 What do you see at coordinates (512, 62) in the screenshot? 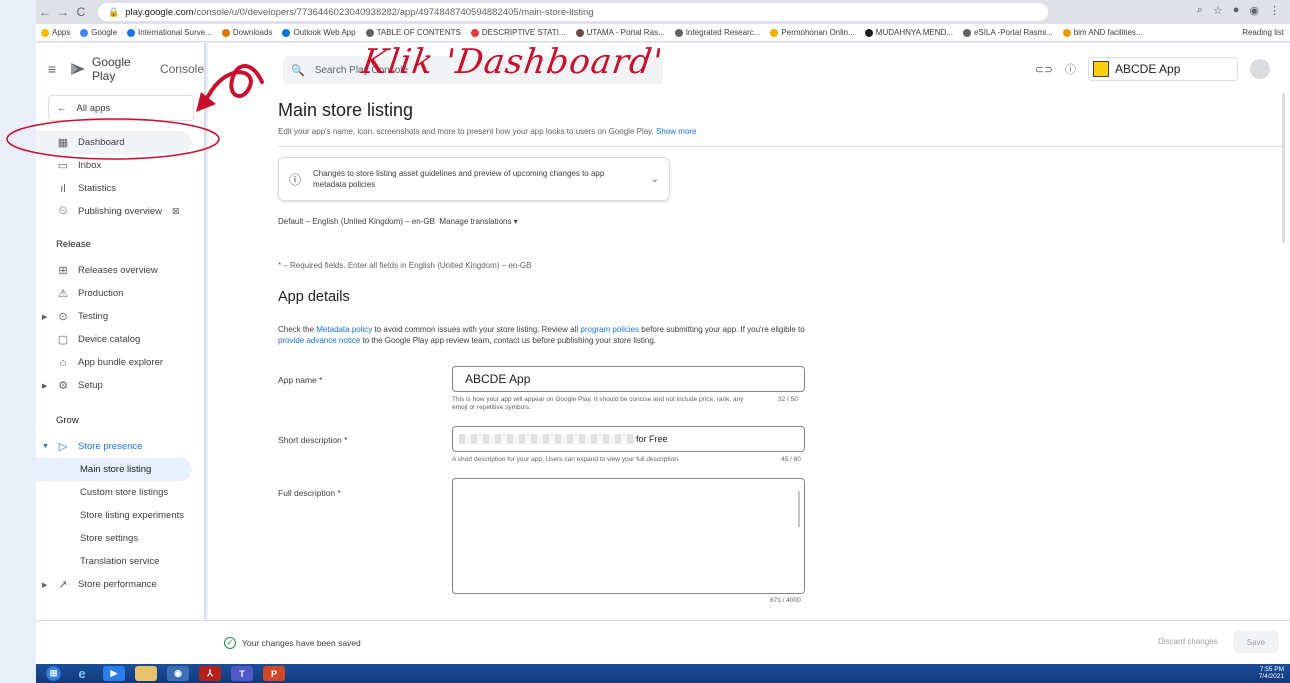
I see `annotation-text: Klik 'Dashboard'` at bounding box center [512, 62].